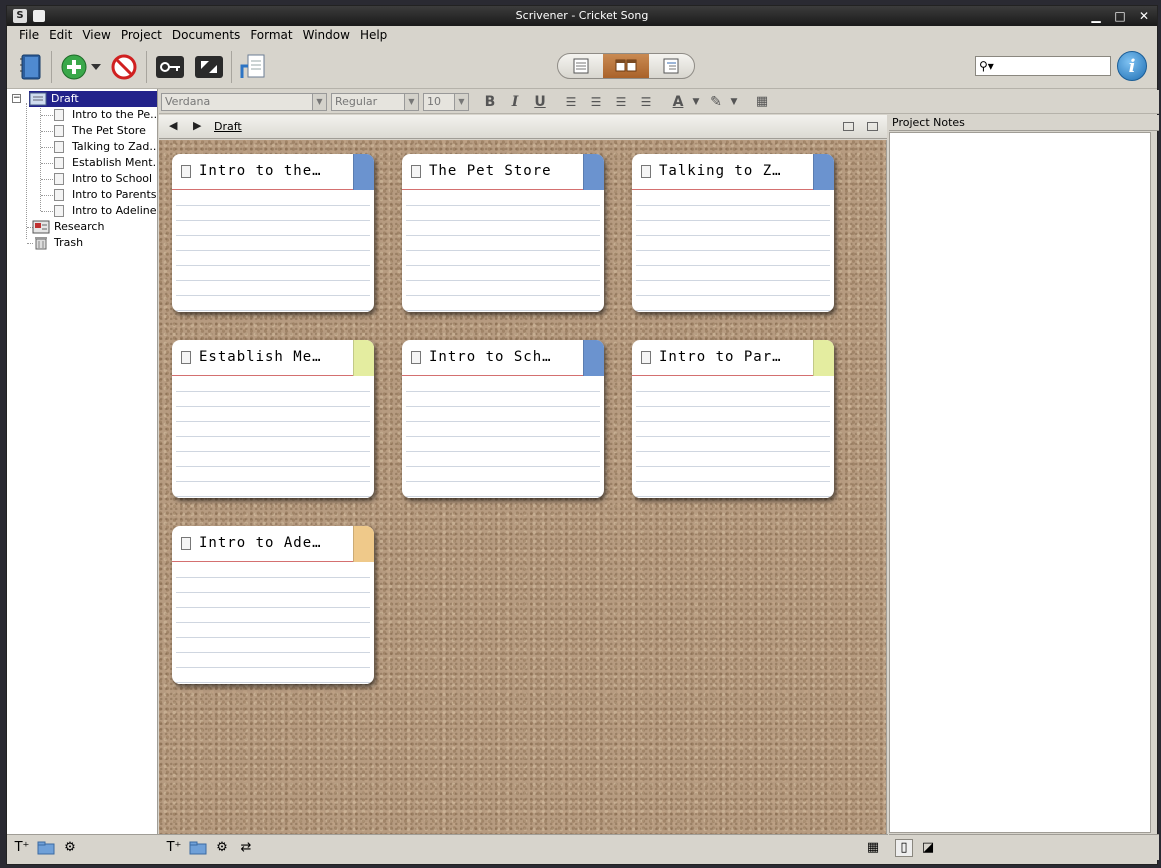  I want to click on binder-item-1: The Pet Store, so click(100, 131).